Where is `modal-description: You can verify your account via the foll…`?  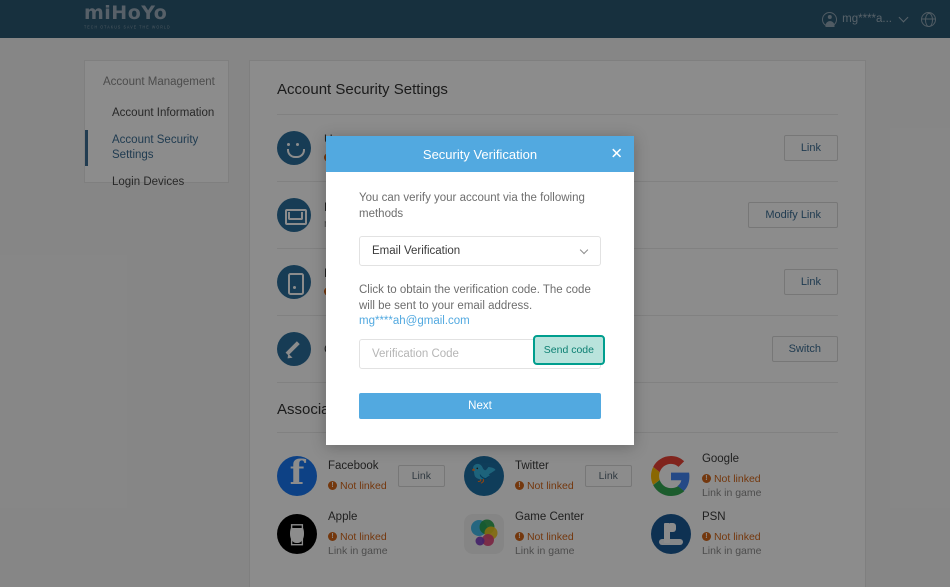 modal-description: You can verify your account via the foll… is located at coordinates (472, 206).